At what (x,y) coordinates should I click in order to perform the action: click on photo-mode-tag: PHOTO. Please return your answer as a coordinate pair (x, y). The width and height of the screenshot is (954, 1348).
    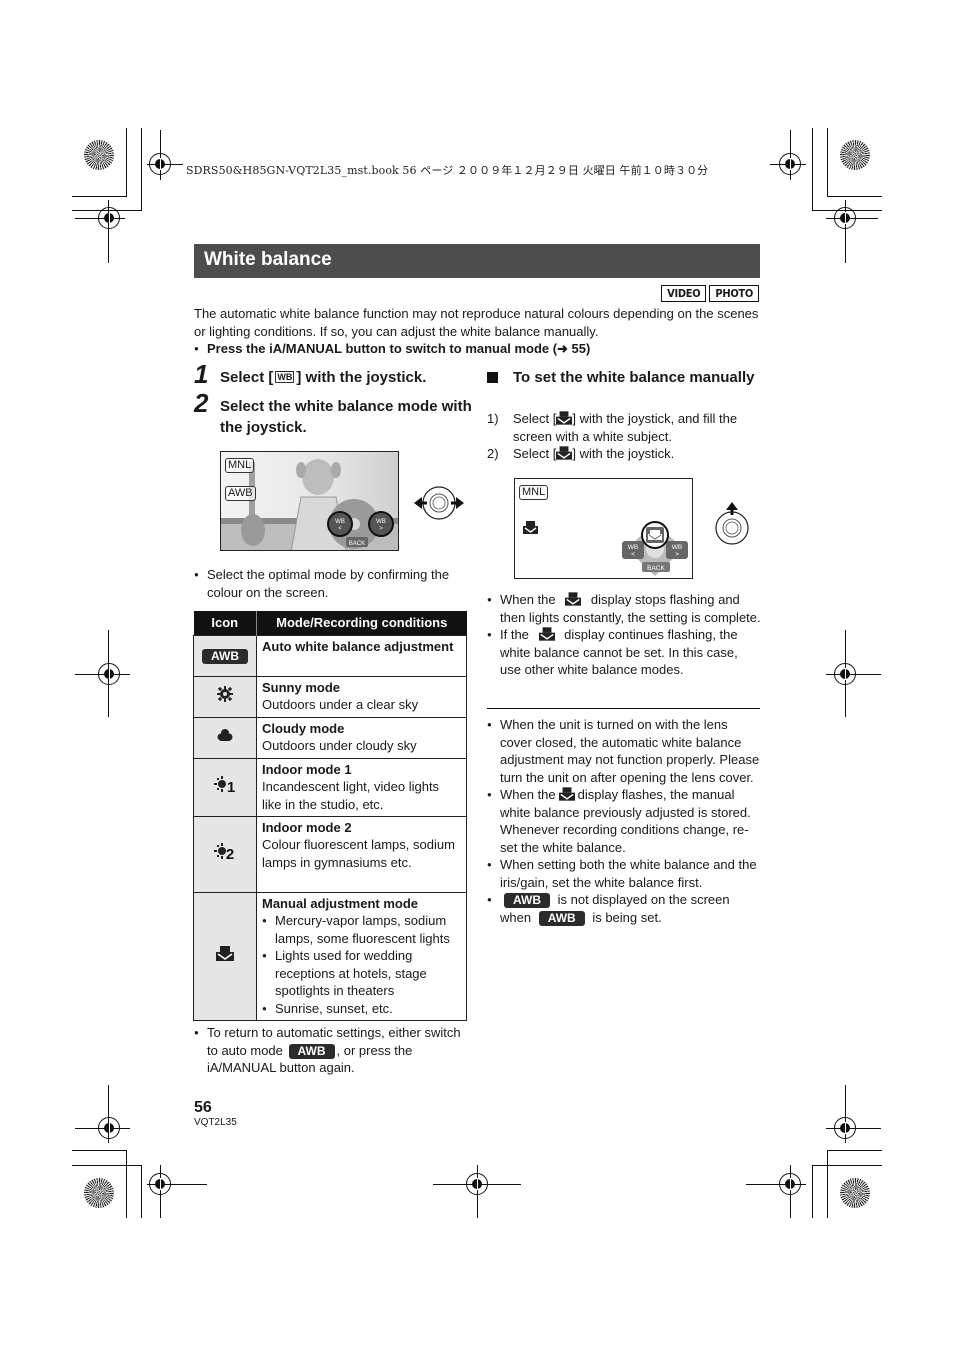
    Looking at the image, I should click on (734, 293).